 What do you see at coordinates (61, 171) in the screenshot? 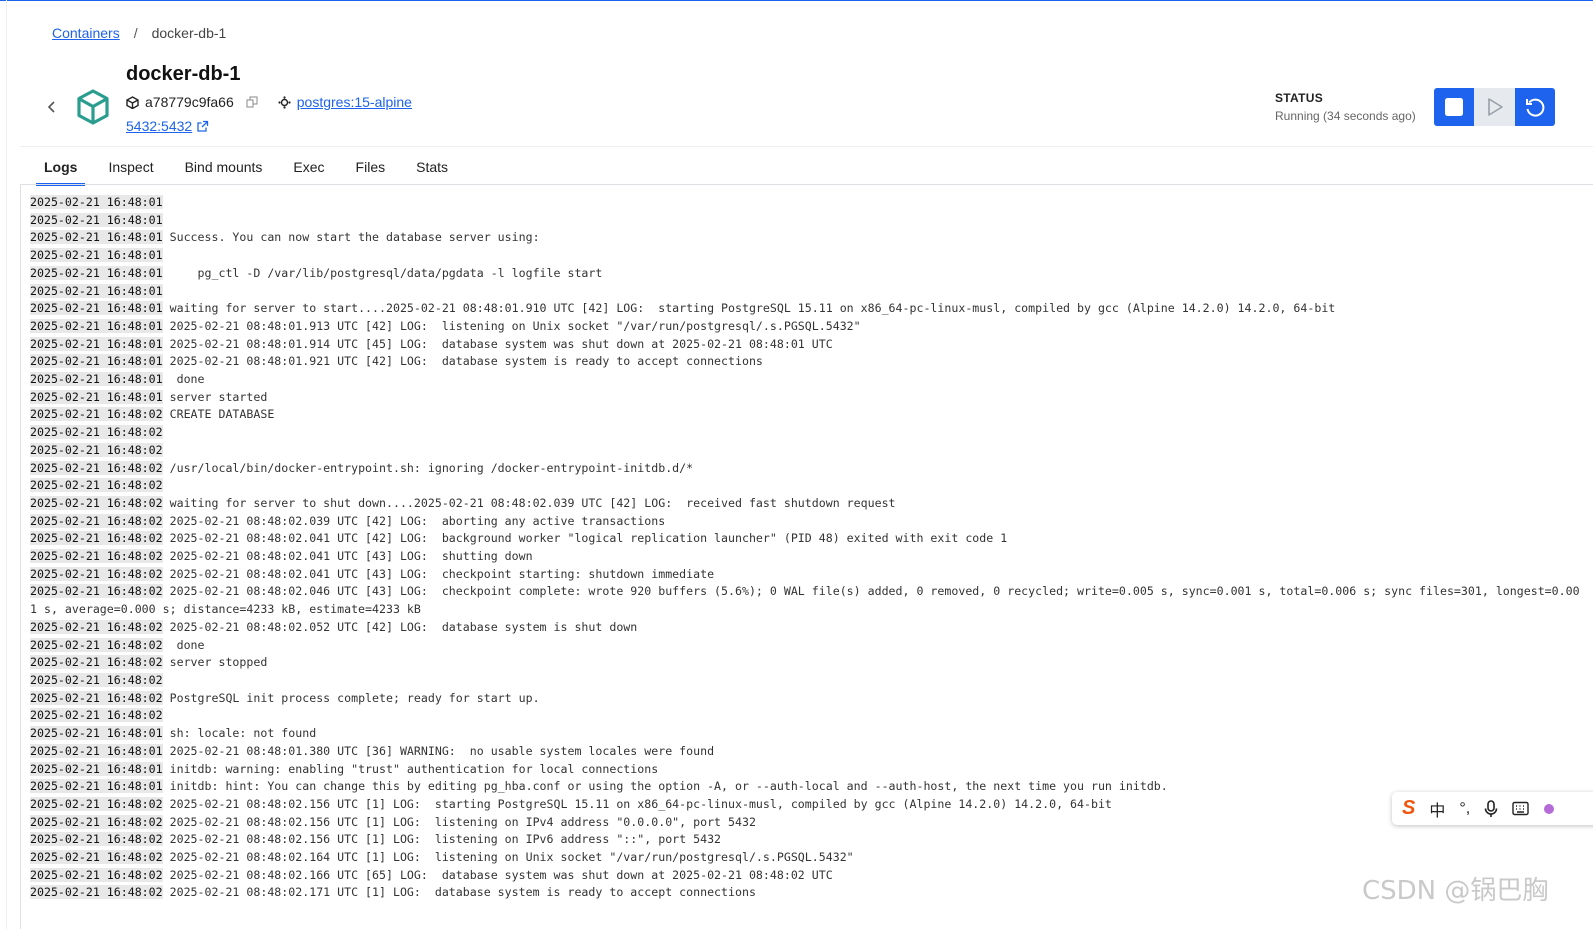
I see `tab-logs: Logs` at bounding box center [61, 171].